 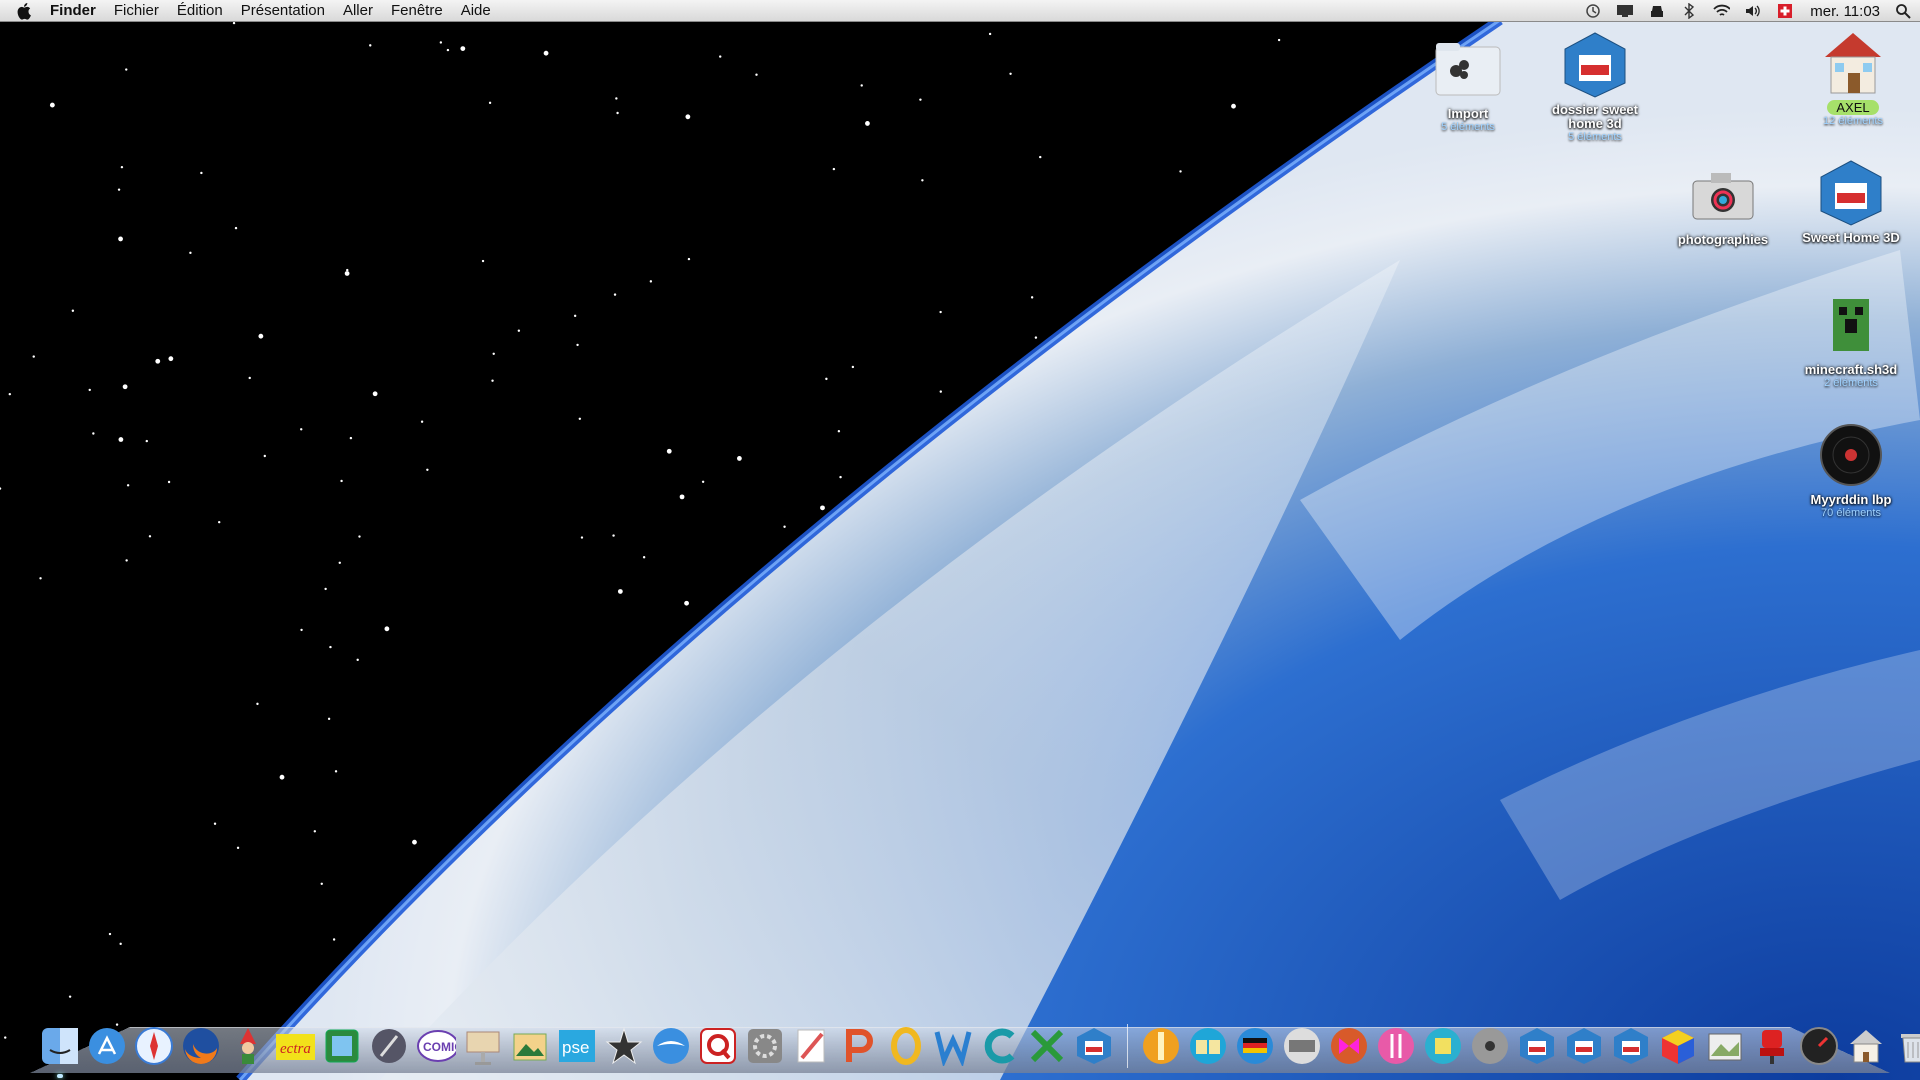 I want to click on color-cube-icon, so click(x=1678, y=1046).